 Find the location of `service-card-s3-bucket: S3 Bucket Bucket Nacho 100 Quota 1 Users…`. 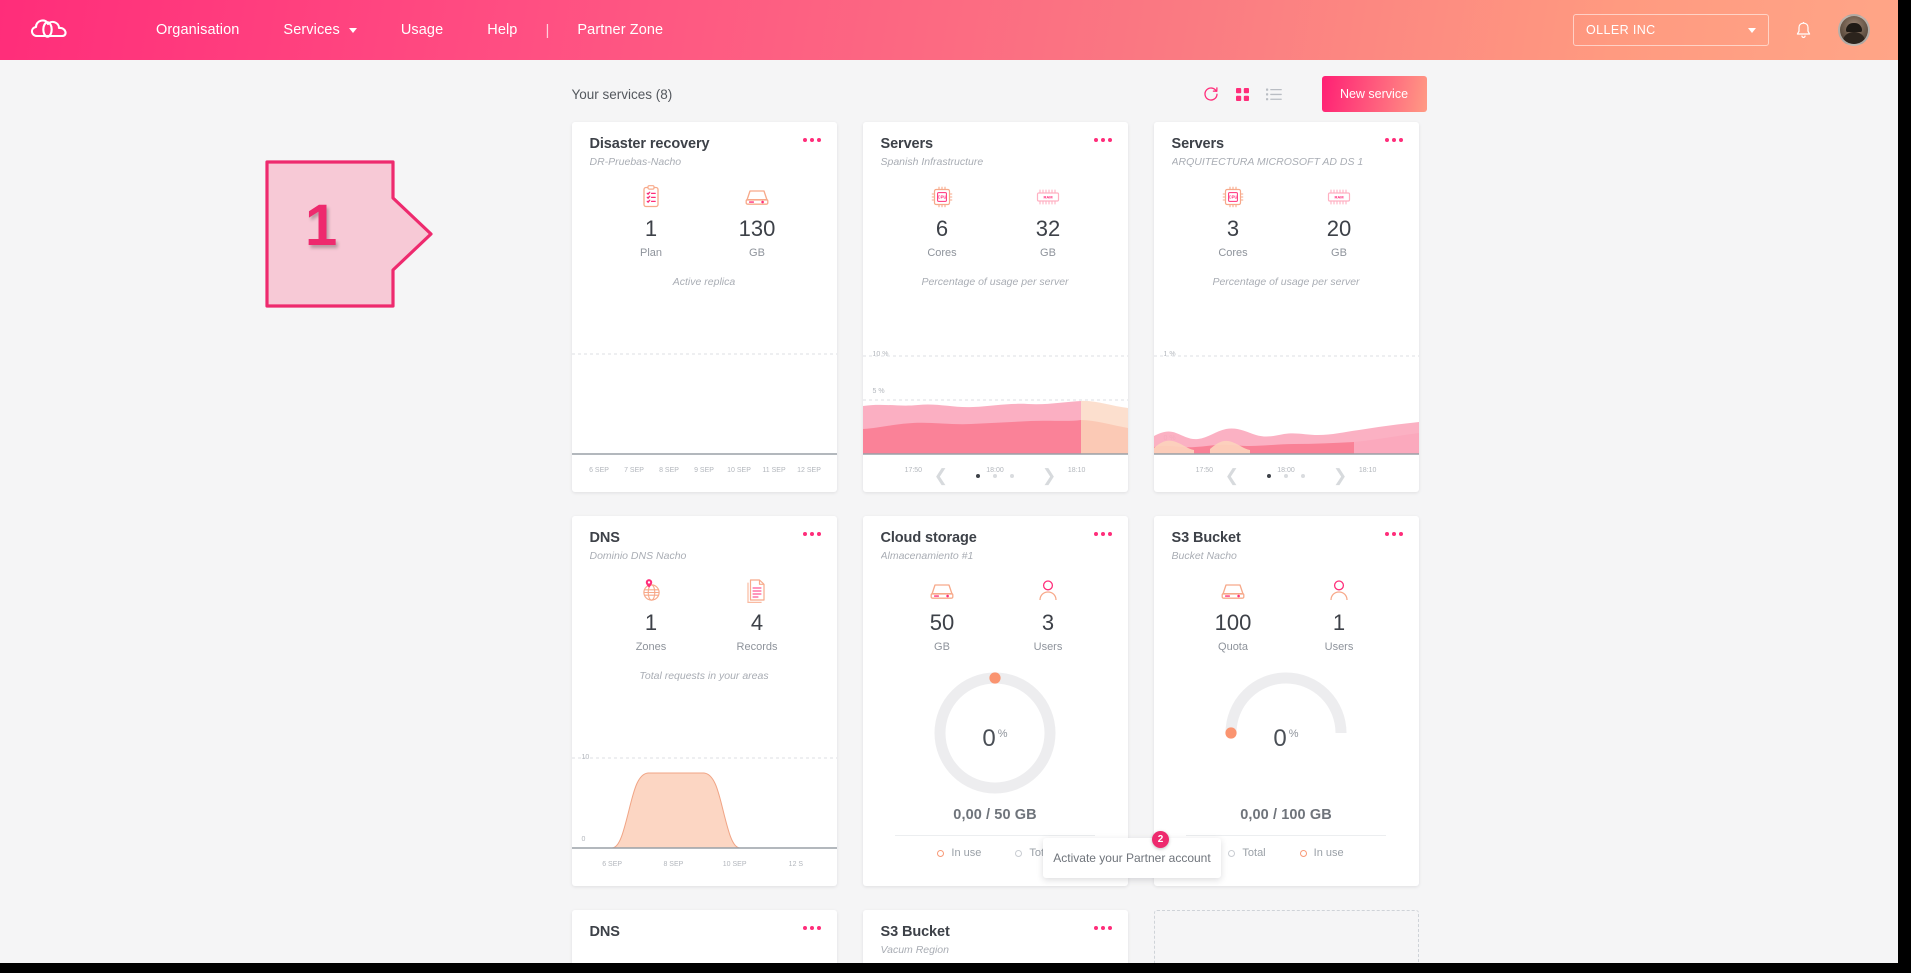

service-card-s3-bucket: S3 Bucket Bucket Nacho 100 Quota 1 Users… is located at coordinates (1286, 701).